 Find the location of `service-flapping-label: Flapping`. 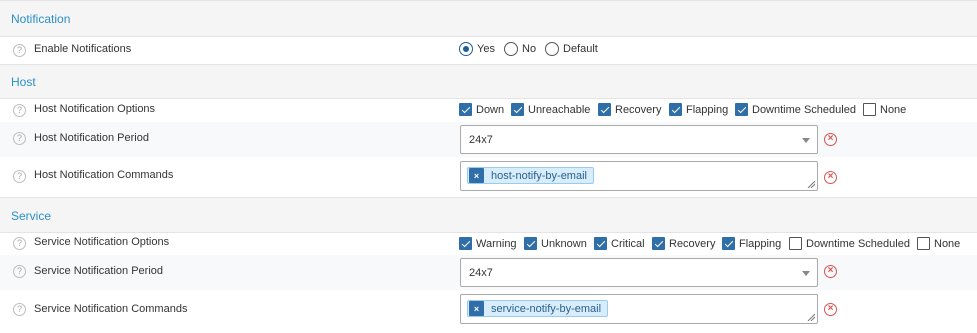

service-flapping-label: Flapping is located at coordinates (760, 243).